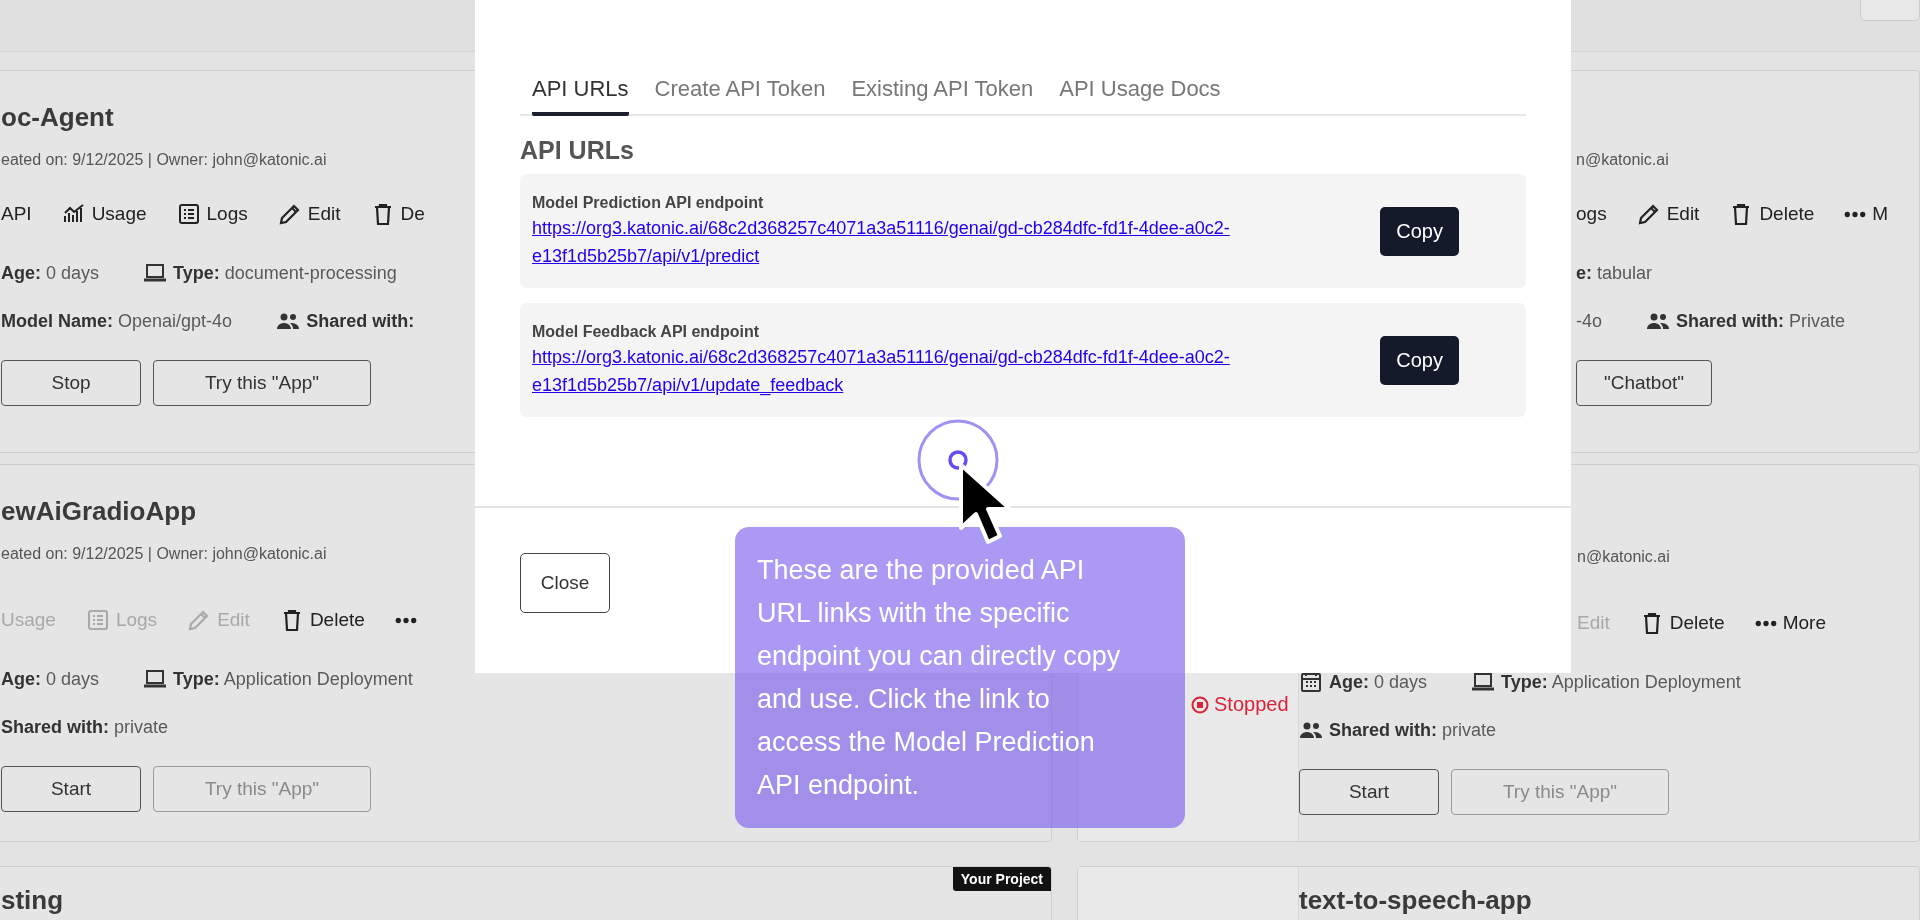  What do you see at coordinates (397, 214) in the screenshot?
I see `action-link: De` at bounding box center [397, 214].